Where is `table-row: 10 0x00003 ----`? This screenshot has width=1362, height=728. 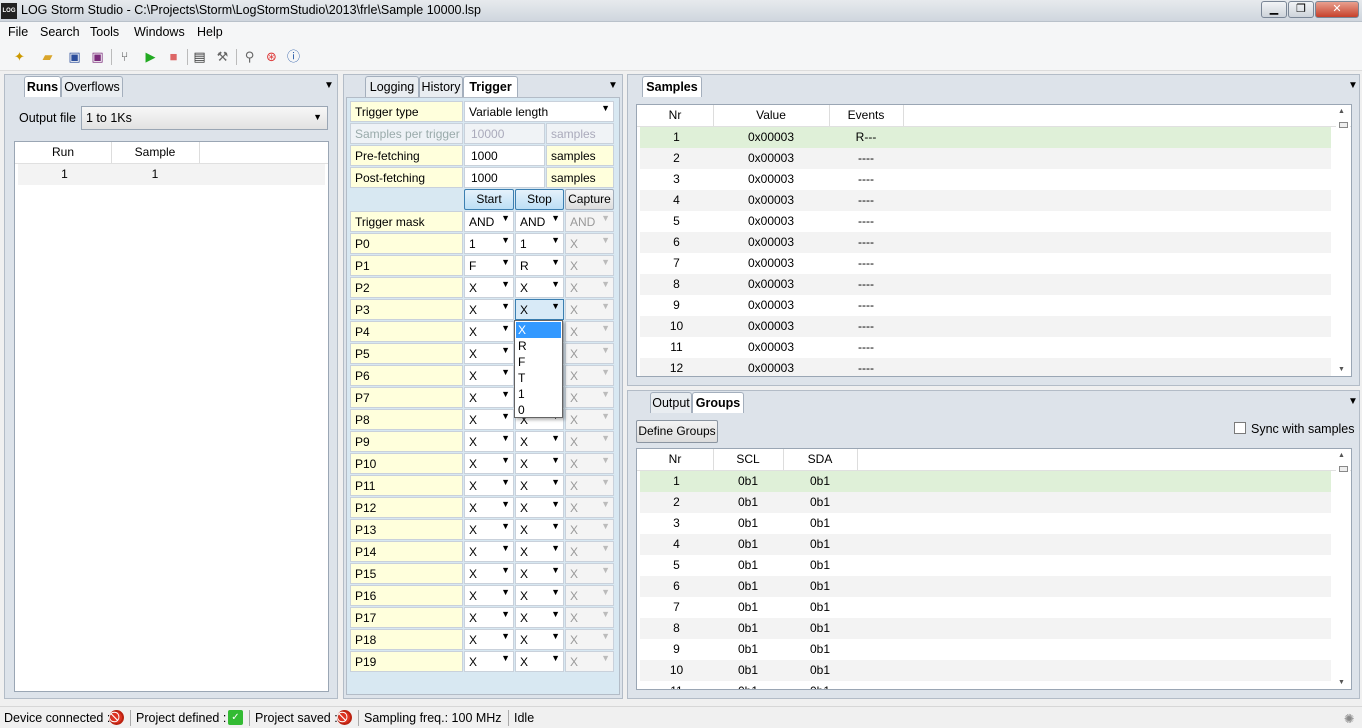 table-row: 10 0x00003 ---- is located at coordinates (985, 326).